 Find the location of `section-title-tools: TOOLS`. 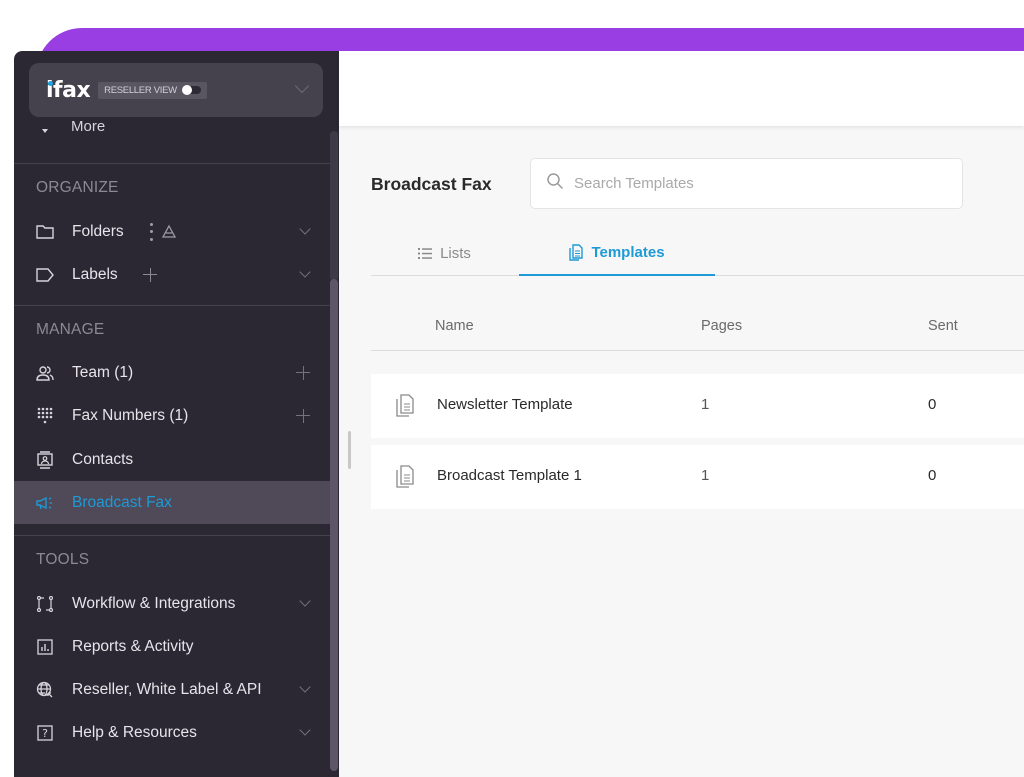

section-title-tools: TOOLS is located at coordinates (63, 559).